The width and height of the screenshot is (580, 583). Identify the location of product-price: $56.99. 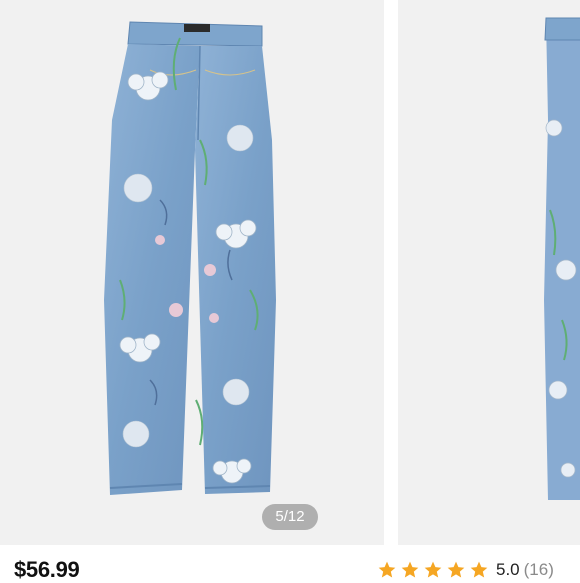
(47, 569).